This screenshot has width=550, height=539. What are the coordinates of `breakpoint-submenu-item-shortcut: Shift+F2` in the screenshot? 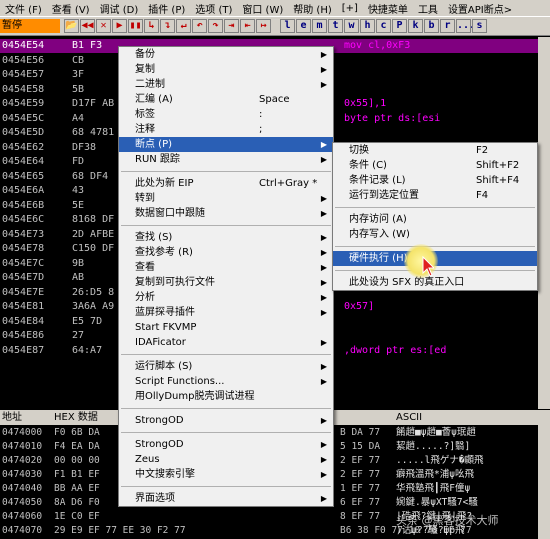 It's located at (498, 165).